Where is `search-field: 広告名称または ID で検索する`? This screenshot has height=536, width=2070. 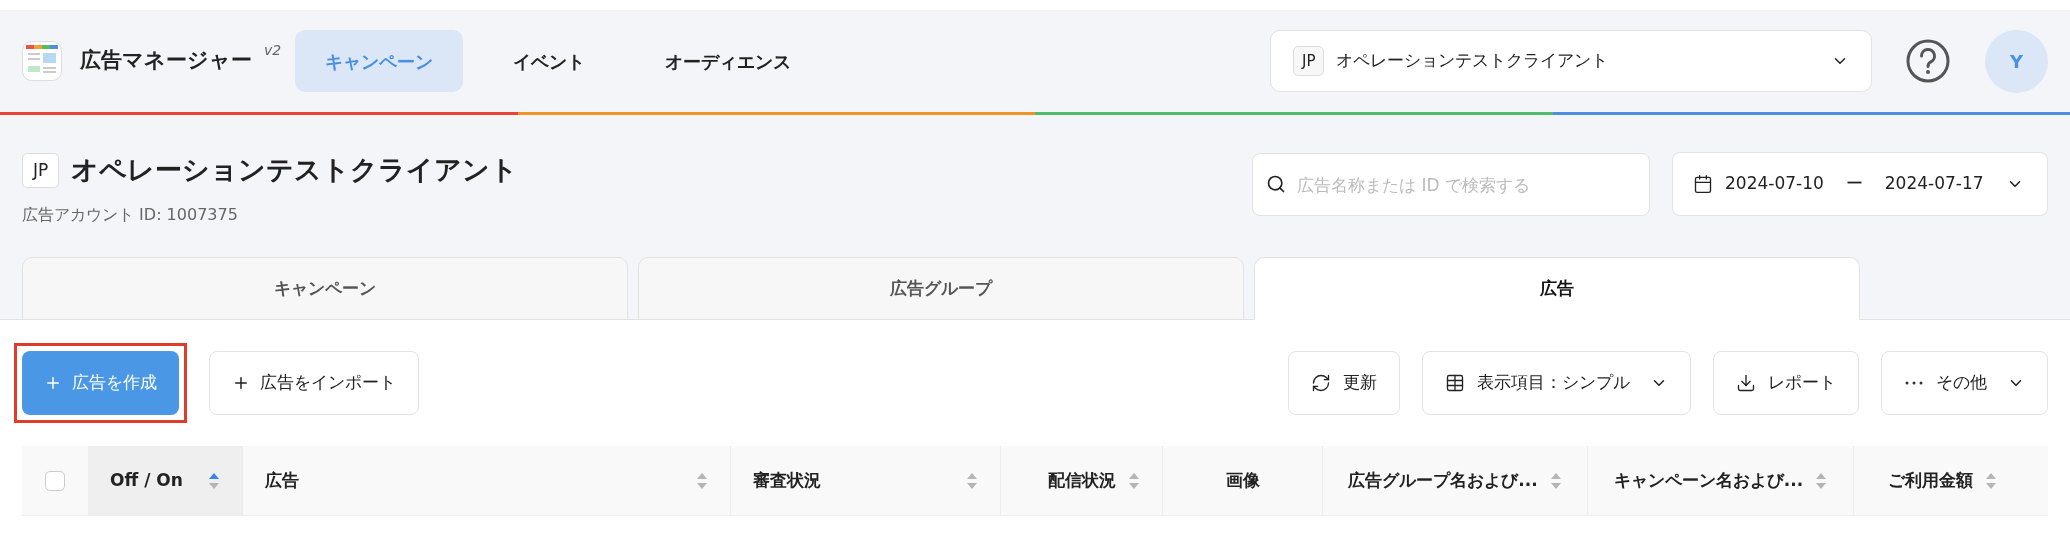 search-field: 広告名称または ID で検索する is located at coordinates (1451, 184).